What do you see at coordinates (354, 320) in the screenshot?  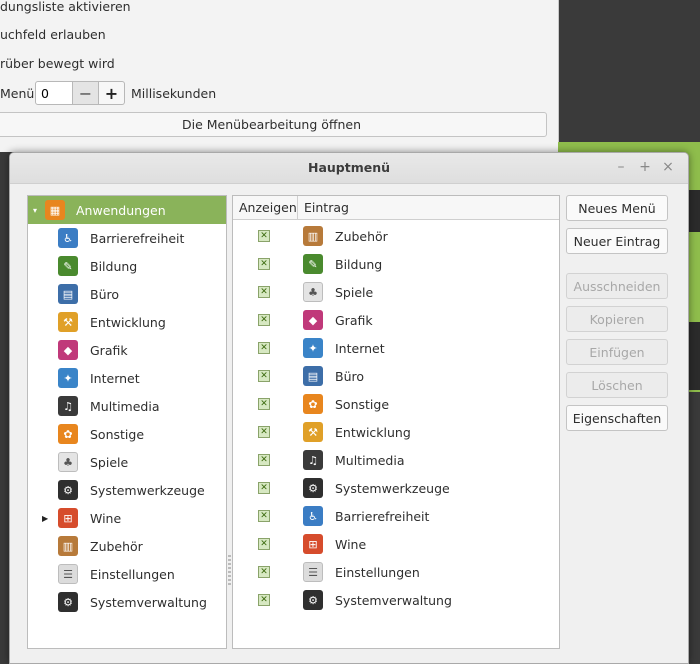 I see `list-item-label: Grafik` at bounding box center [354, 320].